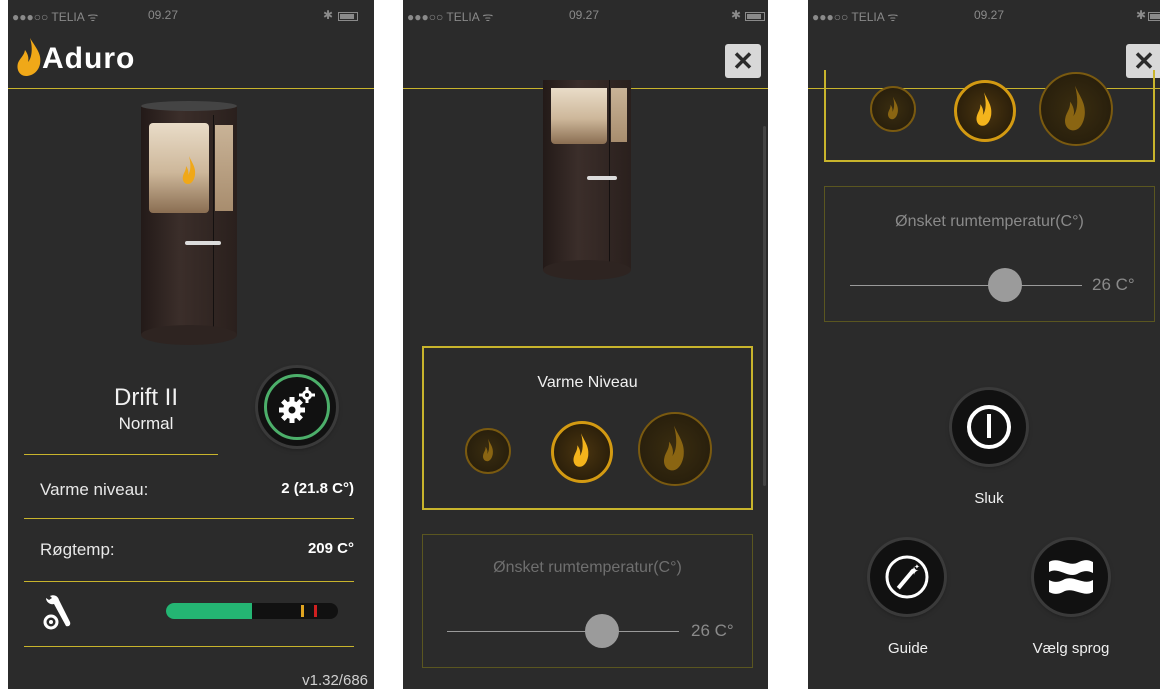 The height and width of the screenshot is (689, 1160). I want to click on guide-label: Guide, so click(908, 648).